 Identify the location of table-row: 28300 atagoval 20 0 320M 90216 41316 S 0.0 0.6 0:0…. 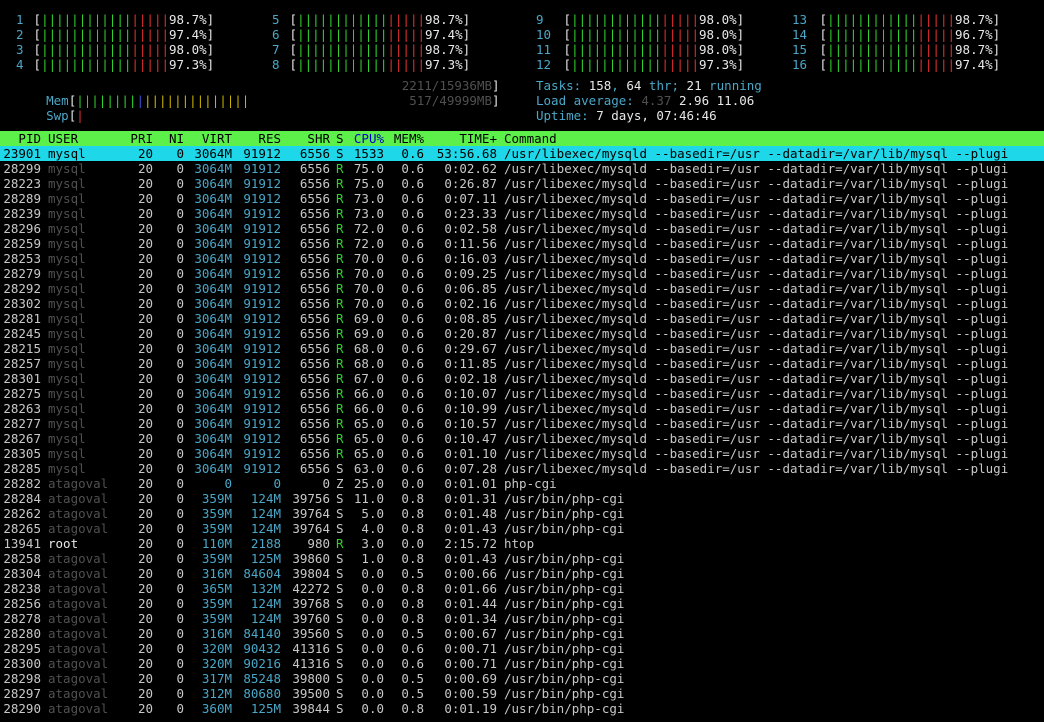
(522, 663).